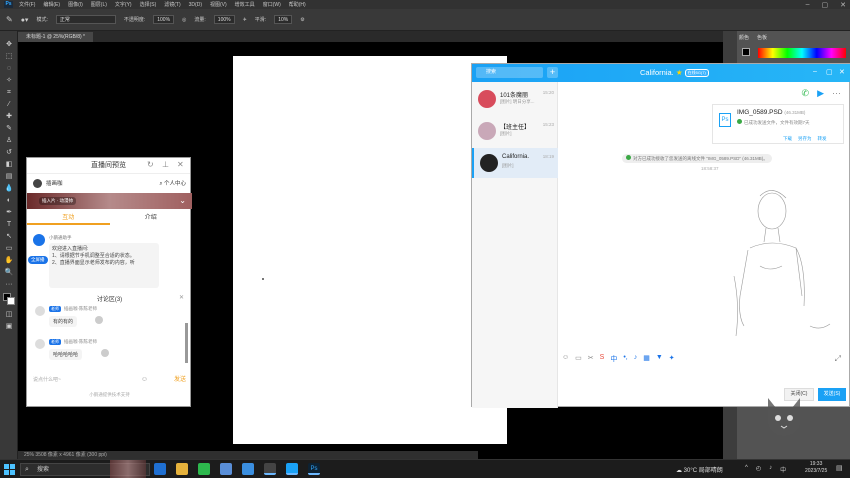 The width and height of the screenshot is (850, 478). What do you see at coordinates (25, 20) in the screenshot?
I see `brush-preset-icon: ●▾` at bounding box center [25, 20].